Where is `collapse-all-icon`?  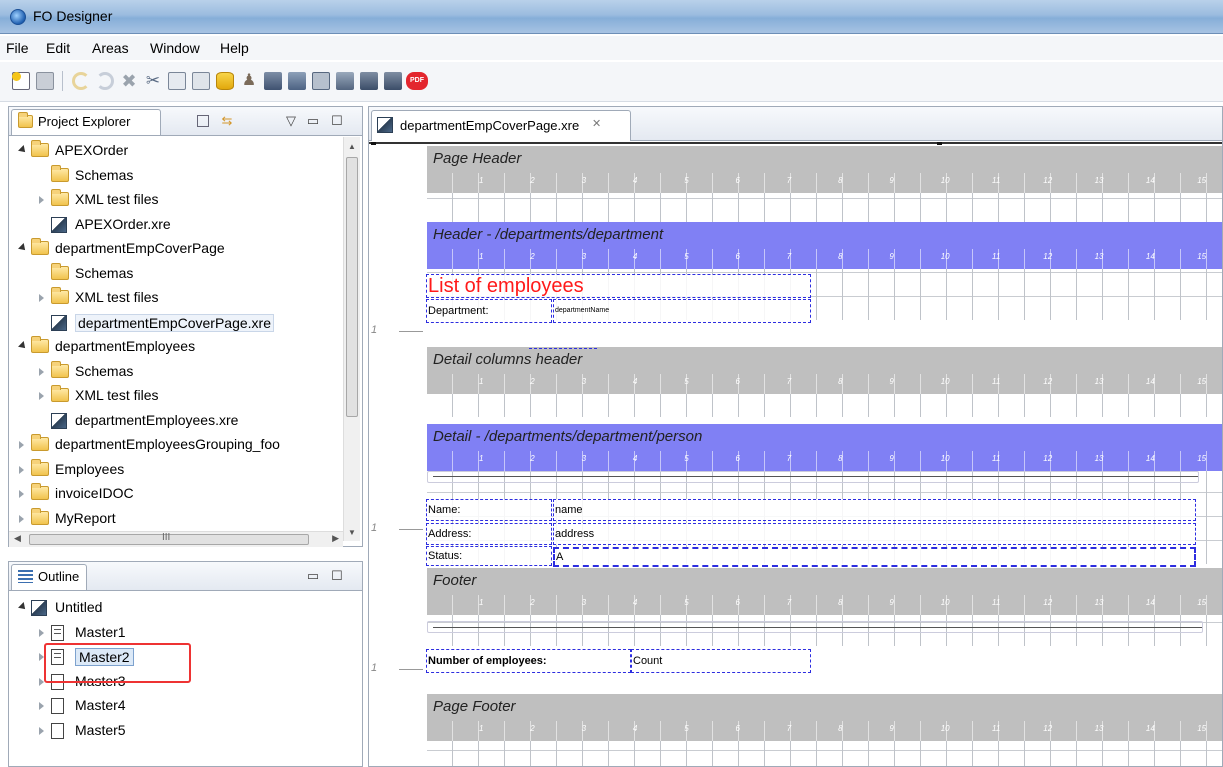 collapse-all-icon is located at coordinates (203, 121).